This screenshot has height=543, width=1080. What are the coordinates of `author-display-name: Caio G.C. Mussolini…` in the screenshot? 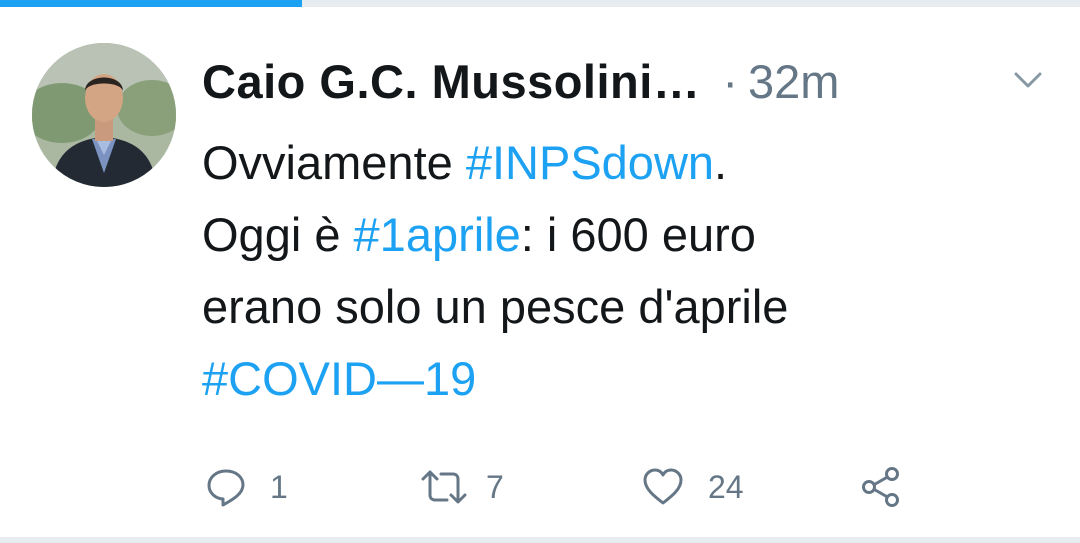 It's located at (451, 81).